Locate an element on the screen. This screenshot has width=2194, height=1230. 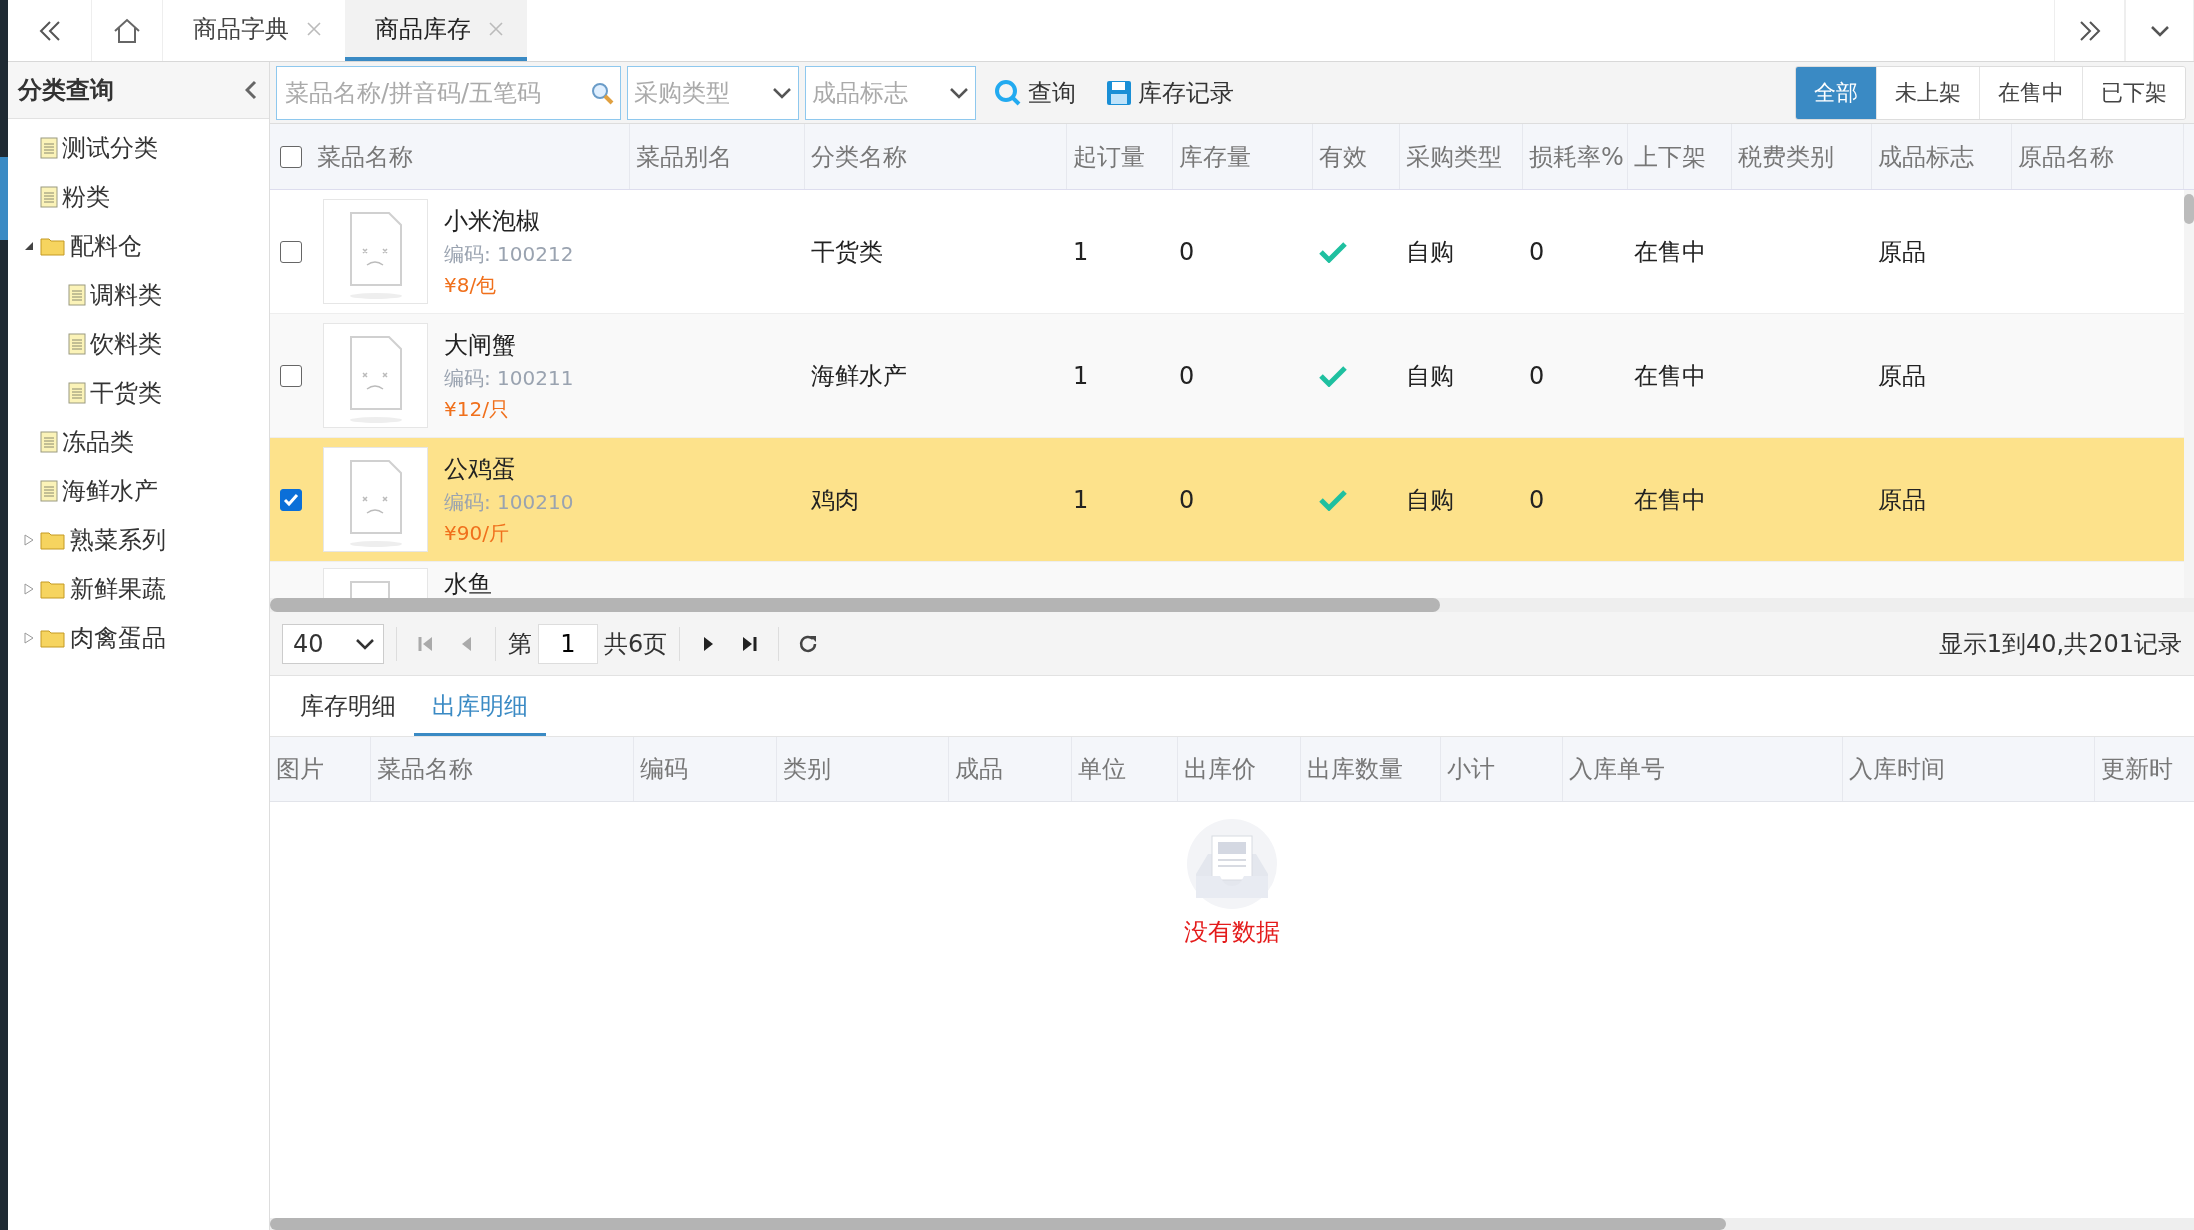
column-header: 成品标志 is located at coordinates (1942, 156).